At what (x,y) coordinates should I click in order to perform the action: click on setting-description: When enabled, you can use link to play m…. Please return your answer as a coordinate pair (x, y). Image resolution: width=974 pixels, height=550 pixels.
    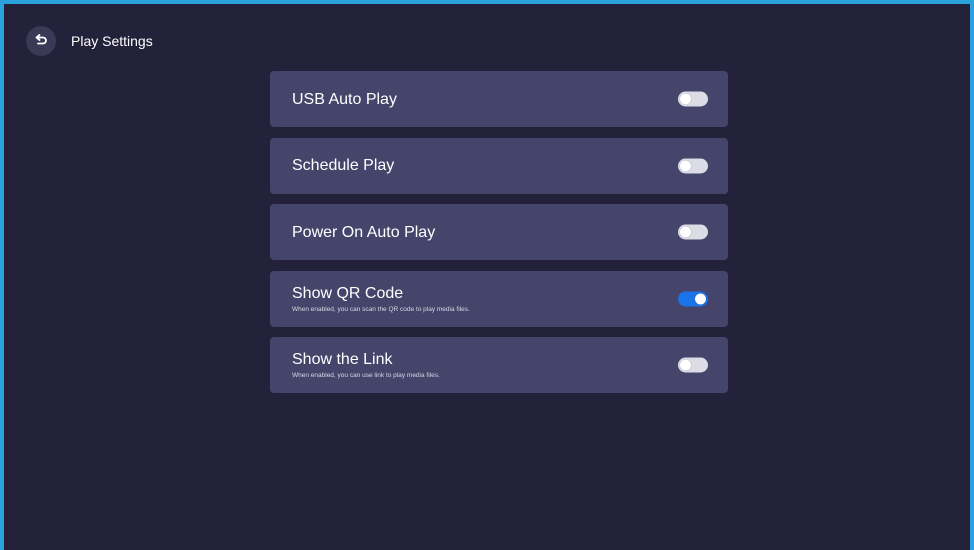
    Looking at the image, I should click on (366, 375).